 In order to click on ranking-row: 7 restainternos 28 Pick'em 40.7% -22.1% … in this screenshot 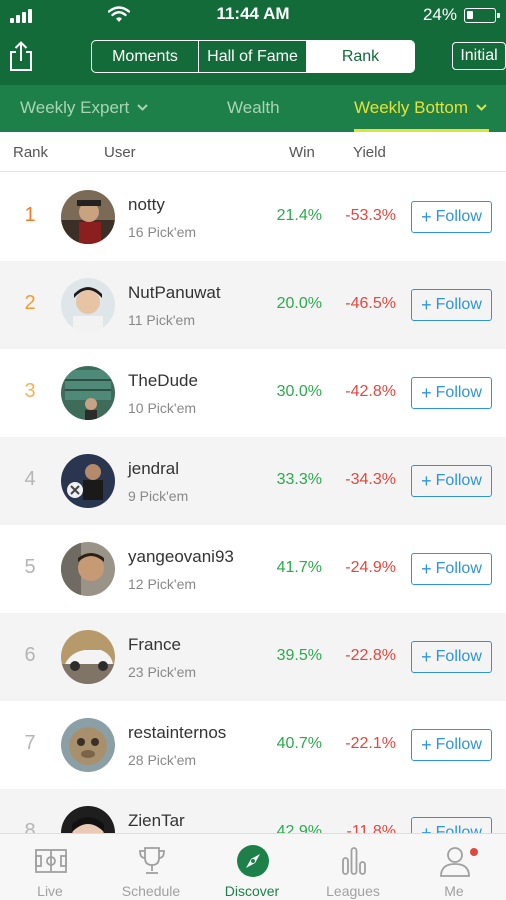, I will do `click(253, 745)`.